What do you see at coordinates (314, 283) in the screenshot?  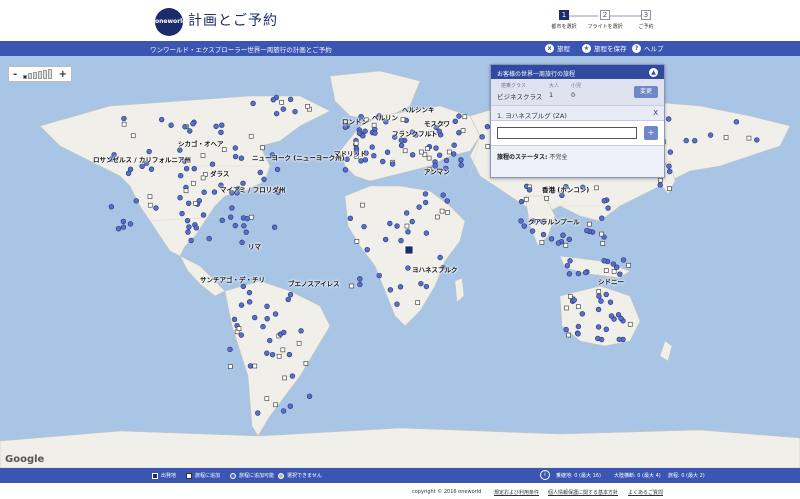 I see `city-label: ブエノスアイレス` at bounding box center [314, 283].